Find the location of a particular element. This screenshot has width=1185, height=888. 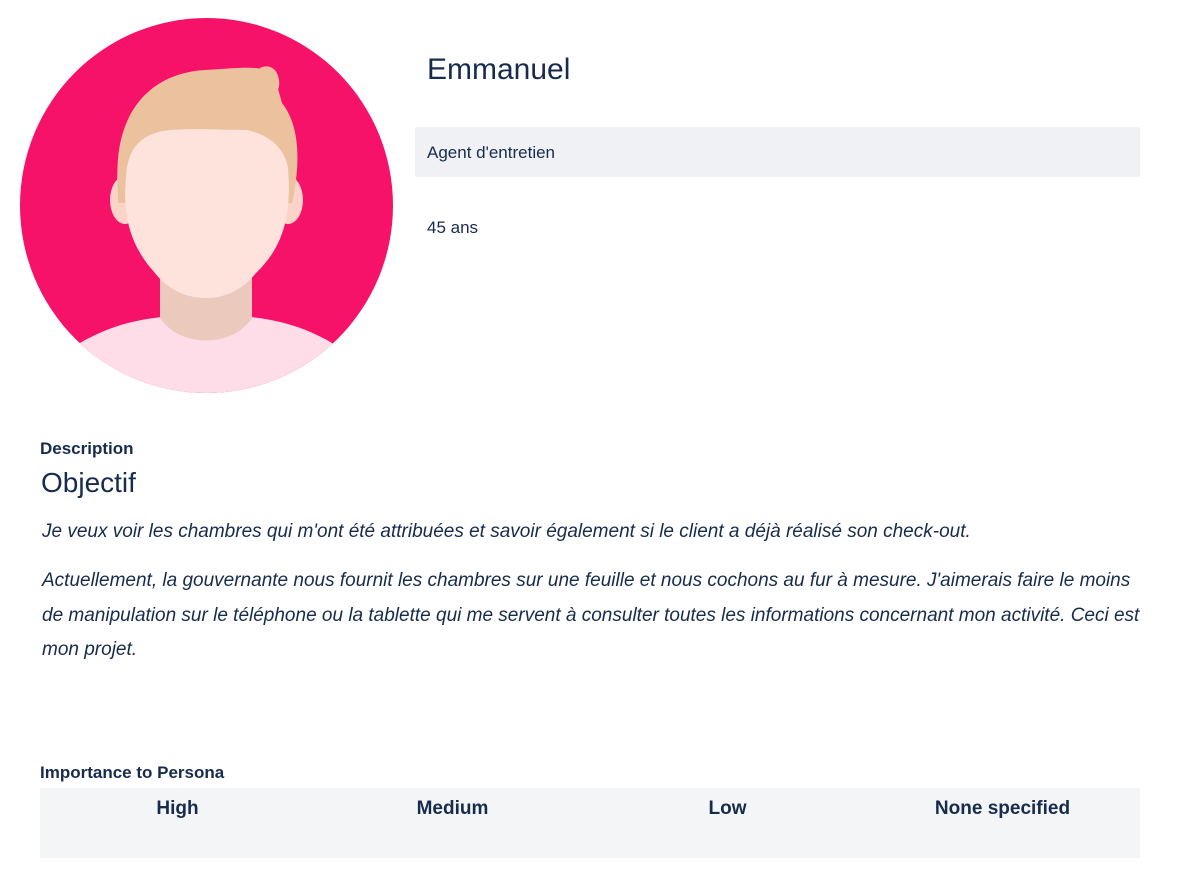

importance-label: Importance to Persona is located at coordinates (132, 772).